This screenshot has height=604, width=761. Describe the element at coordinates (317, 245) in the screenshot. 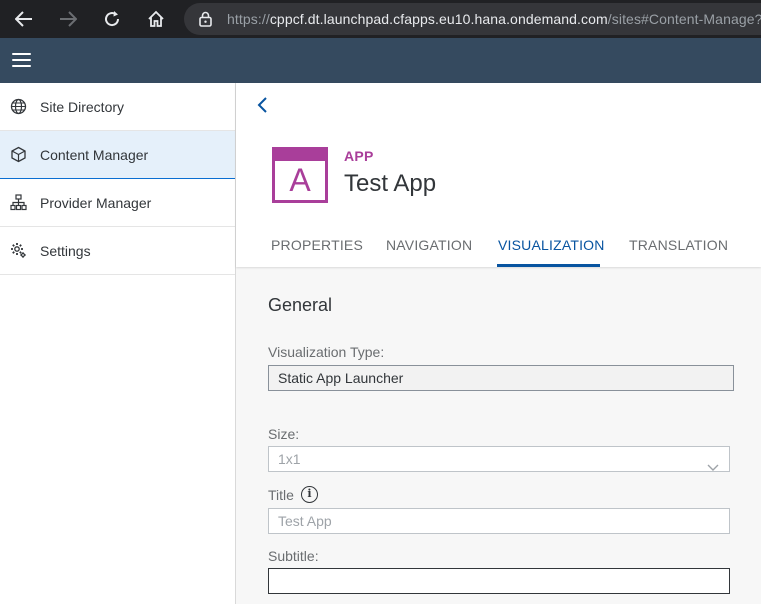

I see `tab-properties: PROPERTIES` at that location.